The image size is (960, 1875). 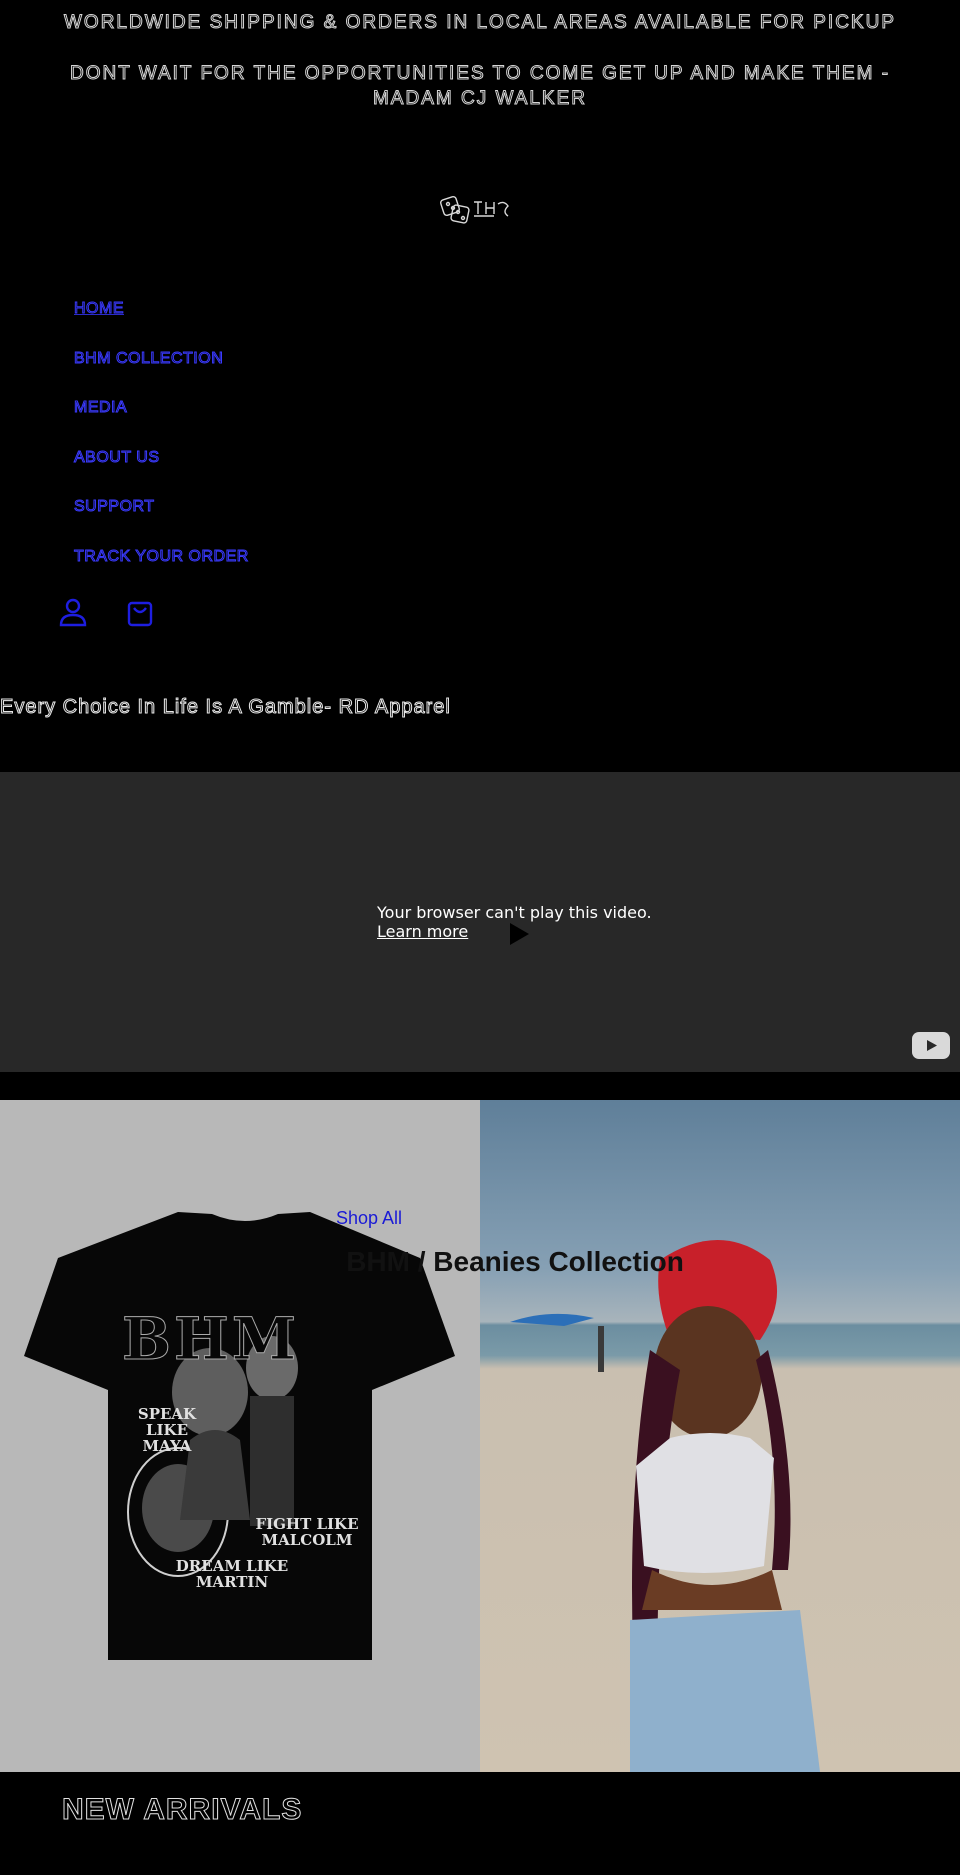 What do you see at coordinates (232, 1566) in the screenshot?
I see `shirt-line-dream: DREAM LIKE` at bounding box center [232, 1566].